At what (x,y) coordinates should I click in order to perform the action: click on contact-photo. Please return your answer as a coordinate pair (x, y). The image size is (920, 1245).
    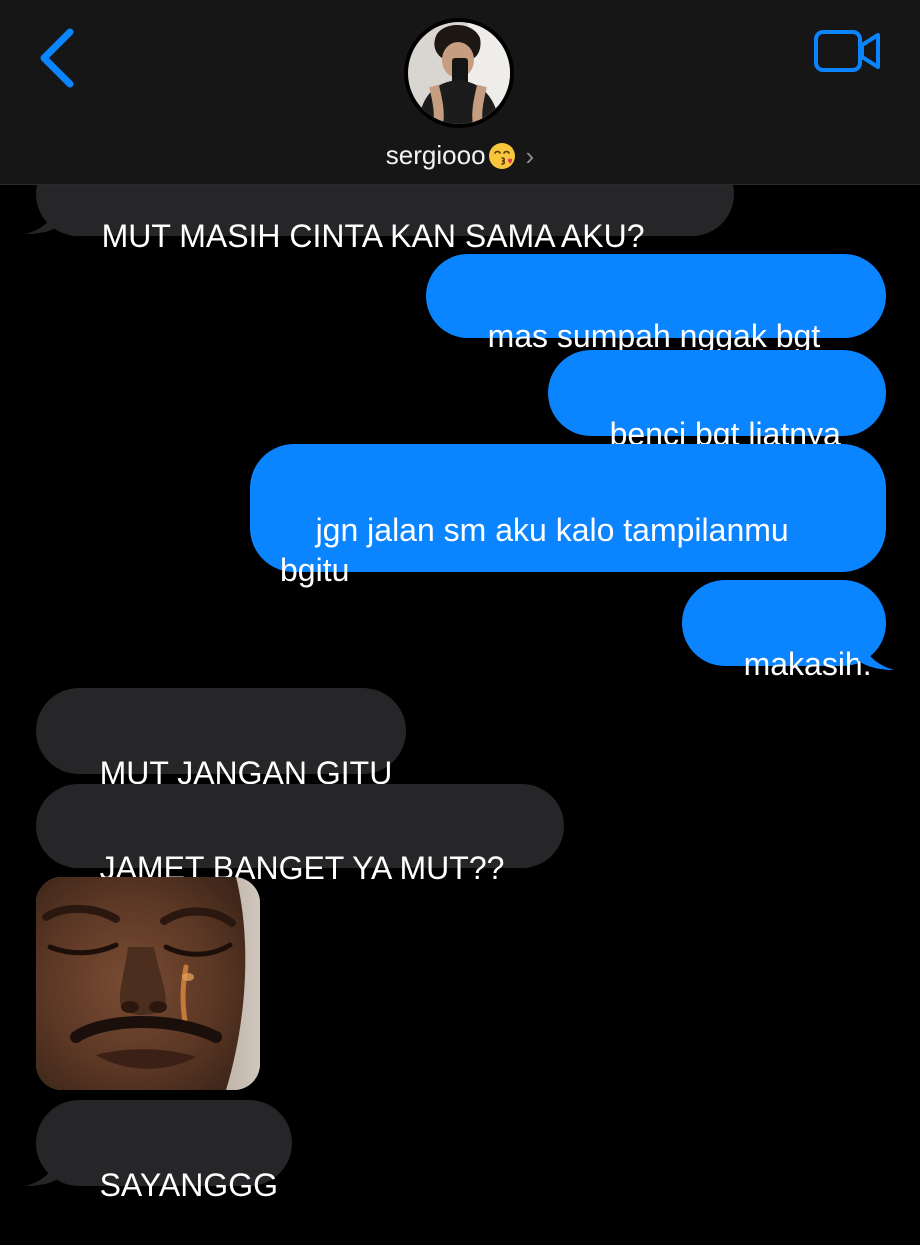
    Looking at the image, I should click on (459, 73).